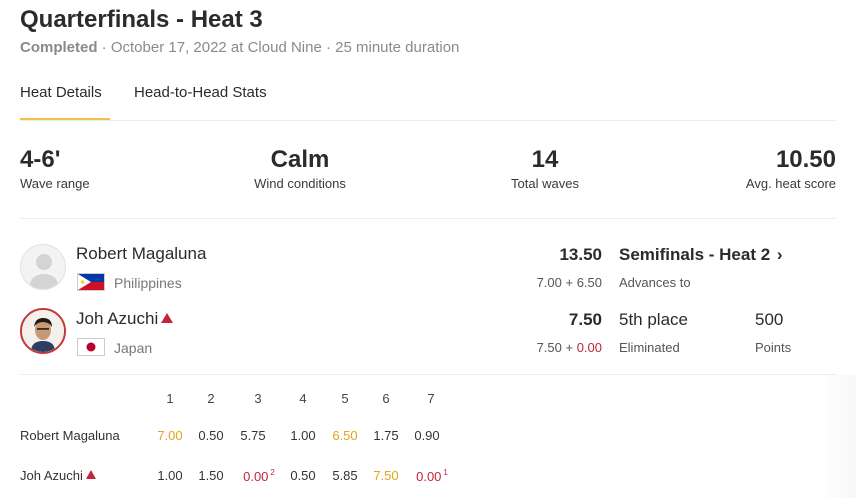  What do you see at coordinates (211, 398) in the screenshot?
I see `wave-header: 2` at bounding box center [211, 398].